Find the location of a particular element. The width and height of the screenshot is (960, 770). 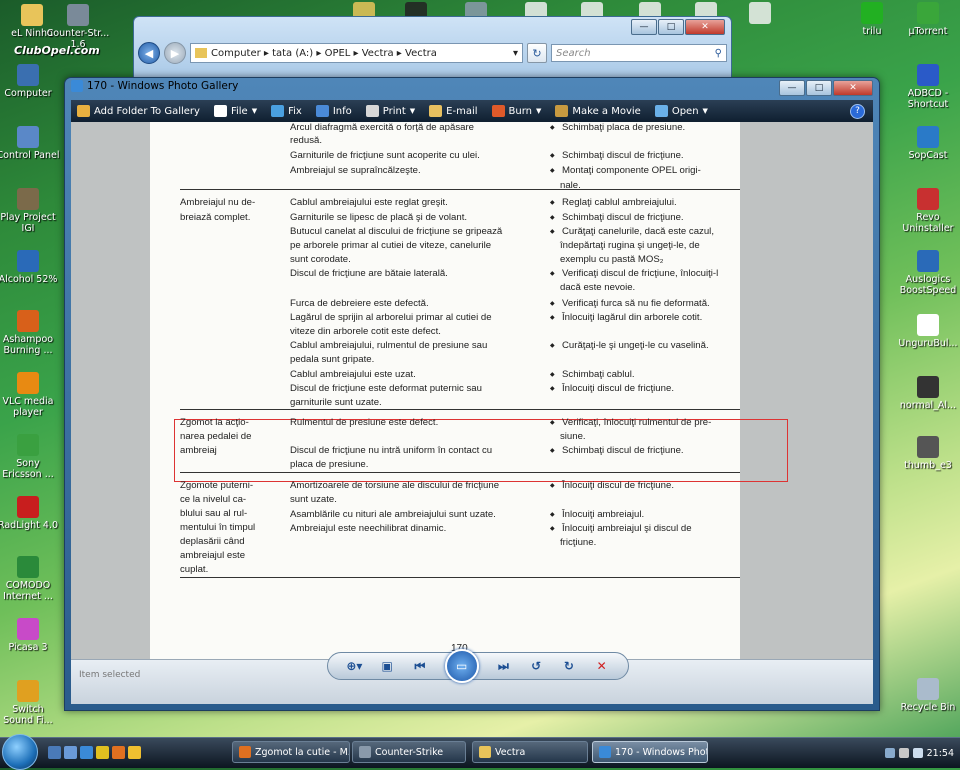

toolbar-open-button: Open ▼ is located at coordinates (681, 111).